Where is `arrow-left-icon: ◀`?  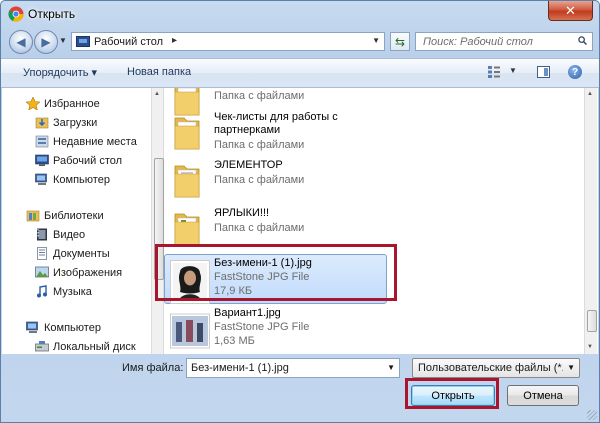 arrow-left-icon: ◀ is located at coordinates (21, 42).